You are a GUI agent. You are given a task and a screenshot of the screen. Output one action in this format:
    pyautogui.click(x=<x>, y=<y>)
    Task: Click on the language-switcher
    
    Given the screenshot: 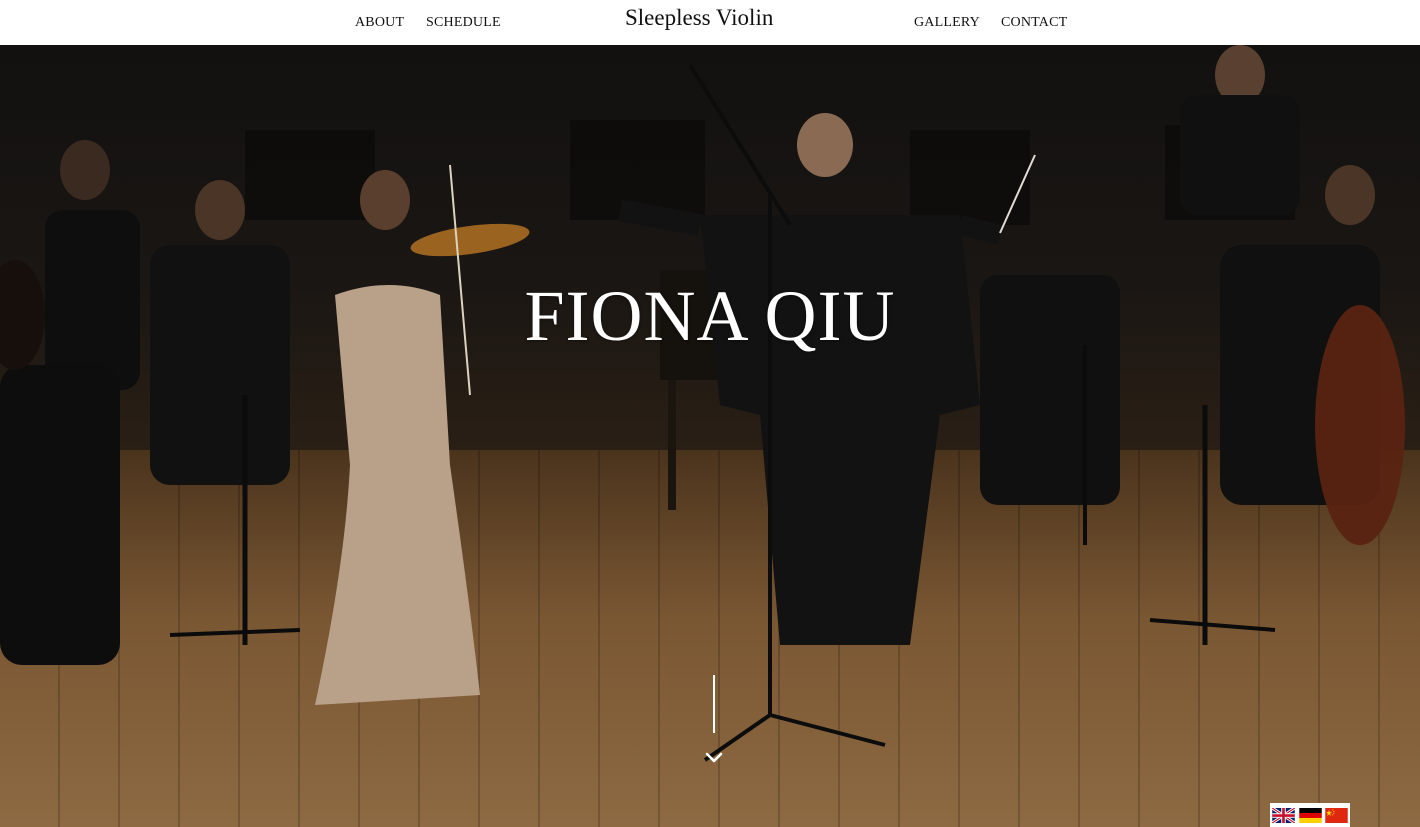 What is the action you would take?
    pyautogui.click(x=1310, y=815)
    